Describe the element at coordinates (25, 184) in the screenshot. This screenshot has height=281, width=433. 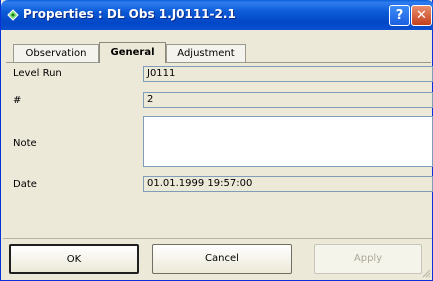
I see `date-label: Date` at that location.